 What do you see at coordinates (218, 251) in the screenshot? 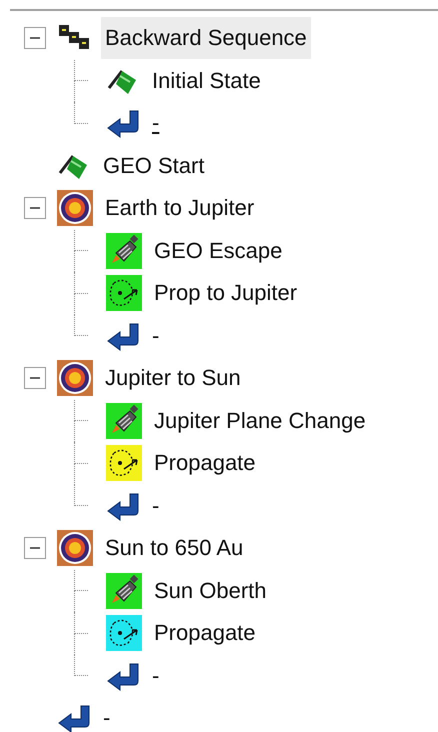
I see `tree-item: GEO Escape` at bounding box center [218, 251].